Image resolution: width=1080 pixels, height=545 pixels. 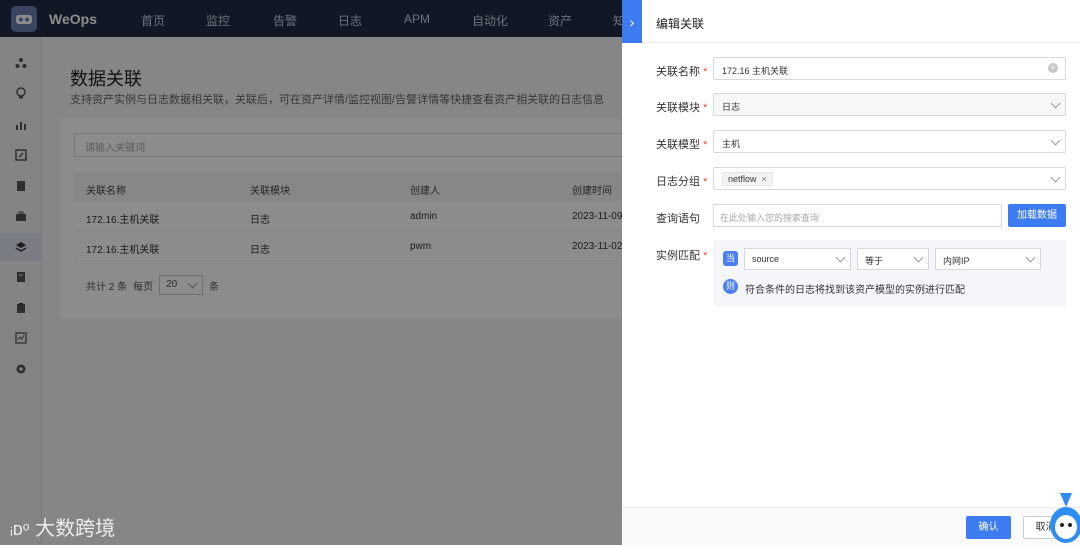 I want to click on label-log-group: 日志分组 *, so click(x=682, y=182).